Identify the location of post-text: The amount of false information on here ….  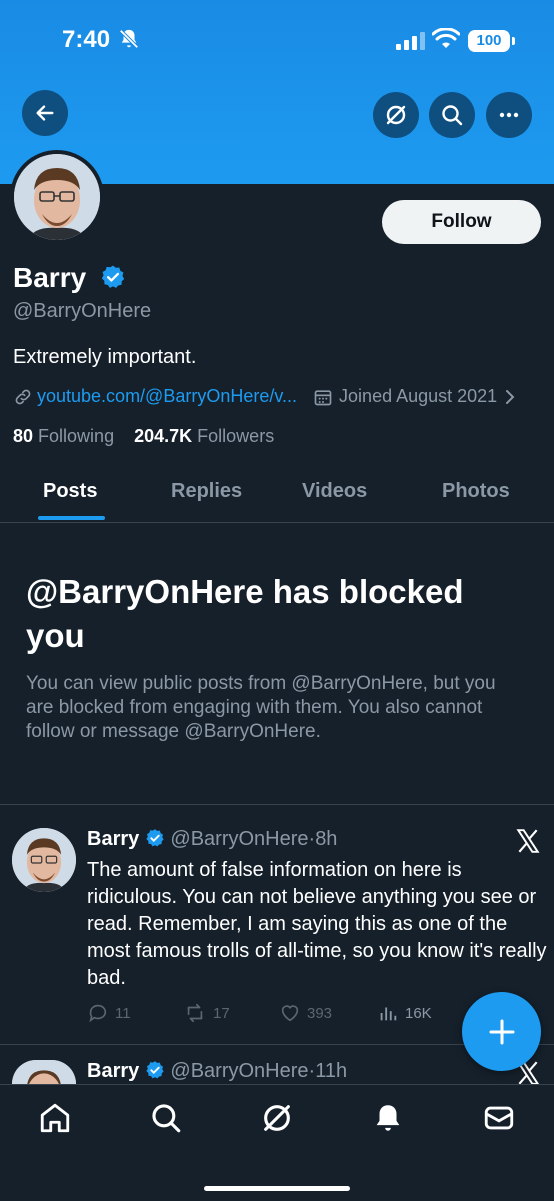
(317, 924).